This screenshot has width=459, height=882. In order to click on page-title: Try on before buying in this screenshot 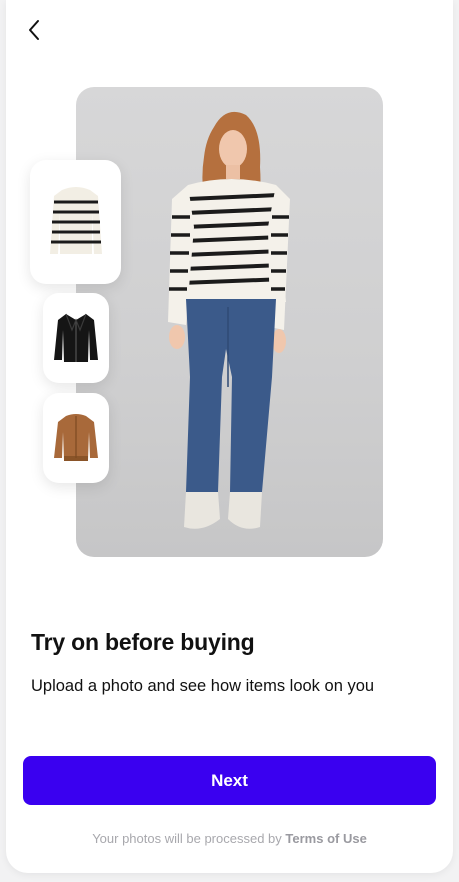, I will do `click(143, 642)`.